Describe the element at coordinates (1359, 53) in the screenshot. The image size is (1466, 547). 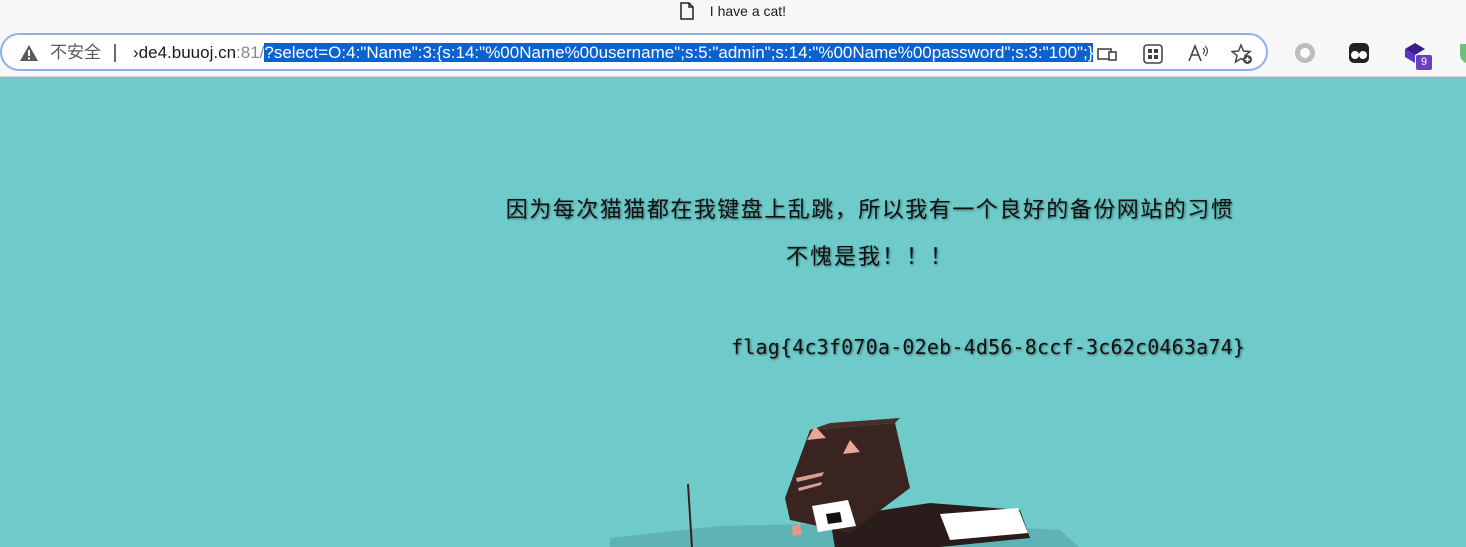
I see `tampermonkey-icon` at that location.